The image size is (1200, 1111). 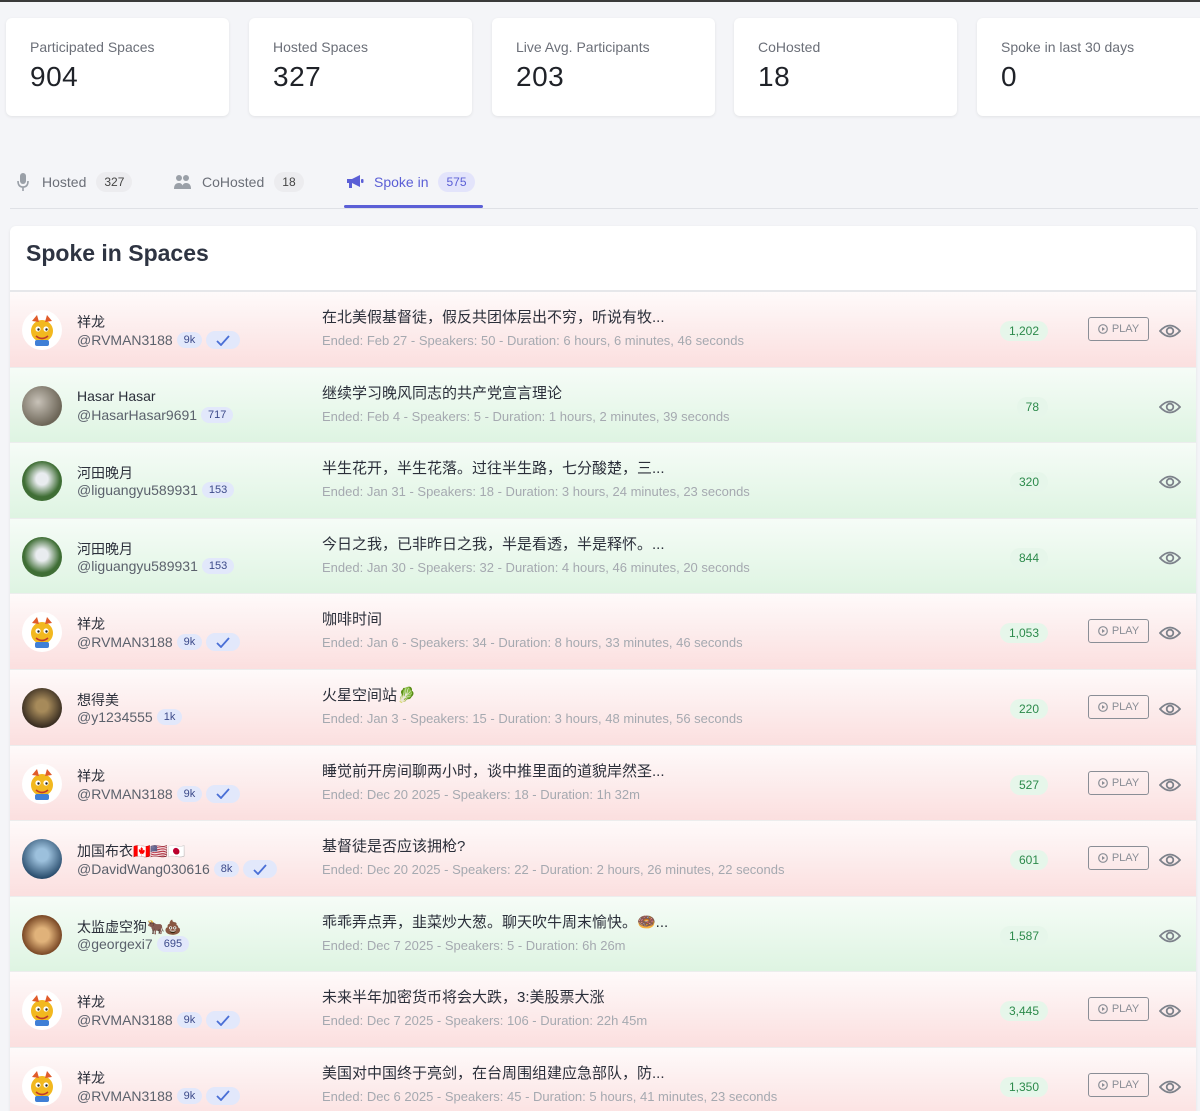 What do you see at coordinates (218, 565) in the screenshot?
I see `follower-count-badge: 153` at bounding box center [218, 565].